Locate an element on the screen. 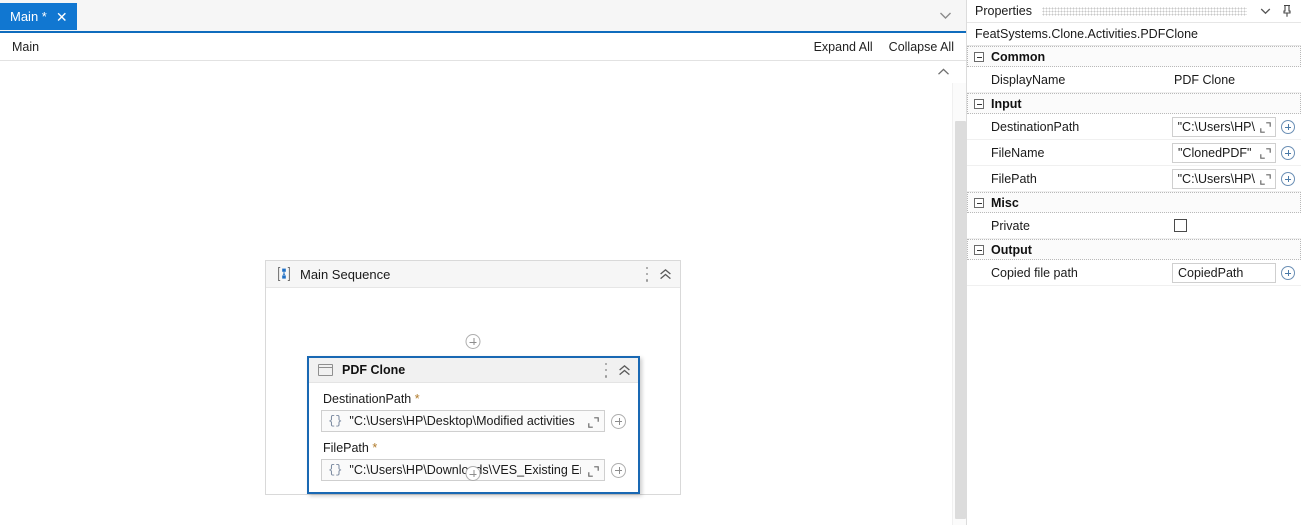 The image size is (1301, 525). property-name: FileName is located at coordinates (1018, 152).